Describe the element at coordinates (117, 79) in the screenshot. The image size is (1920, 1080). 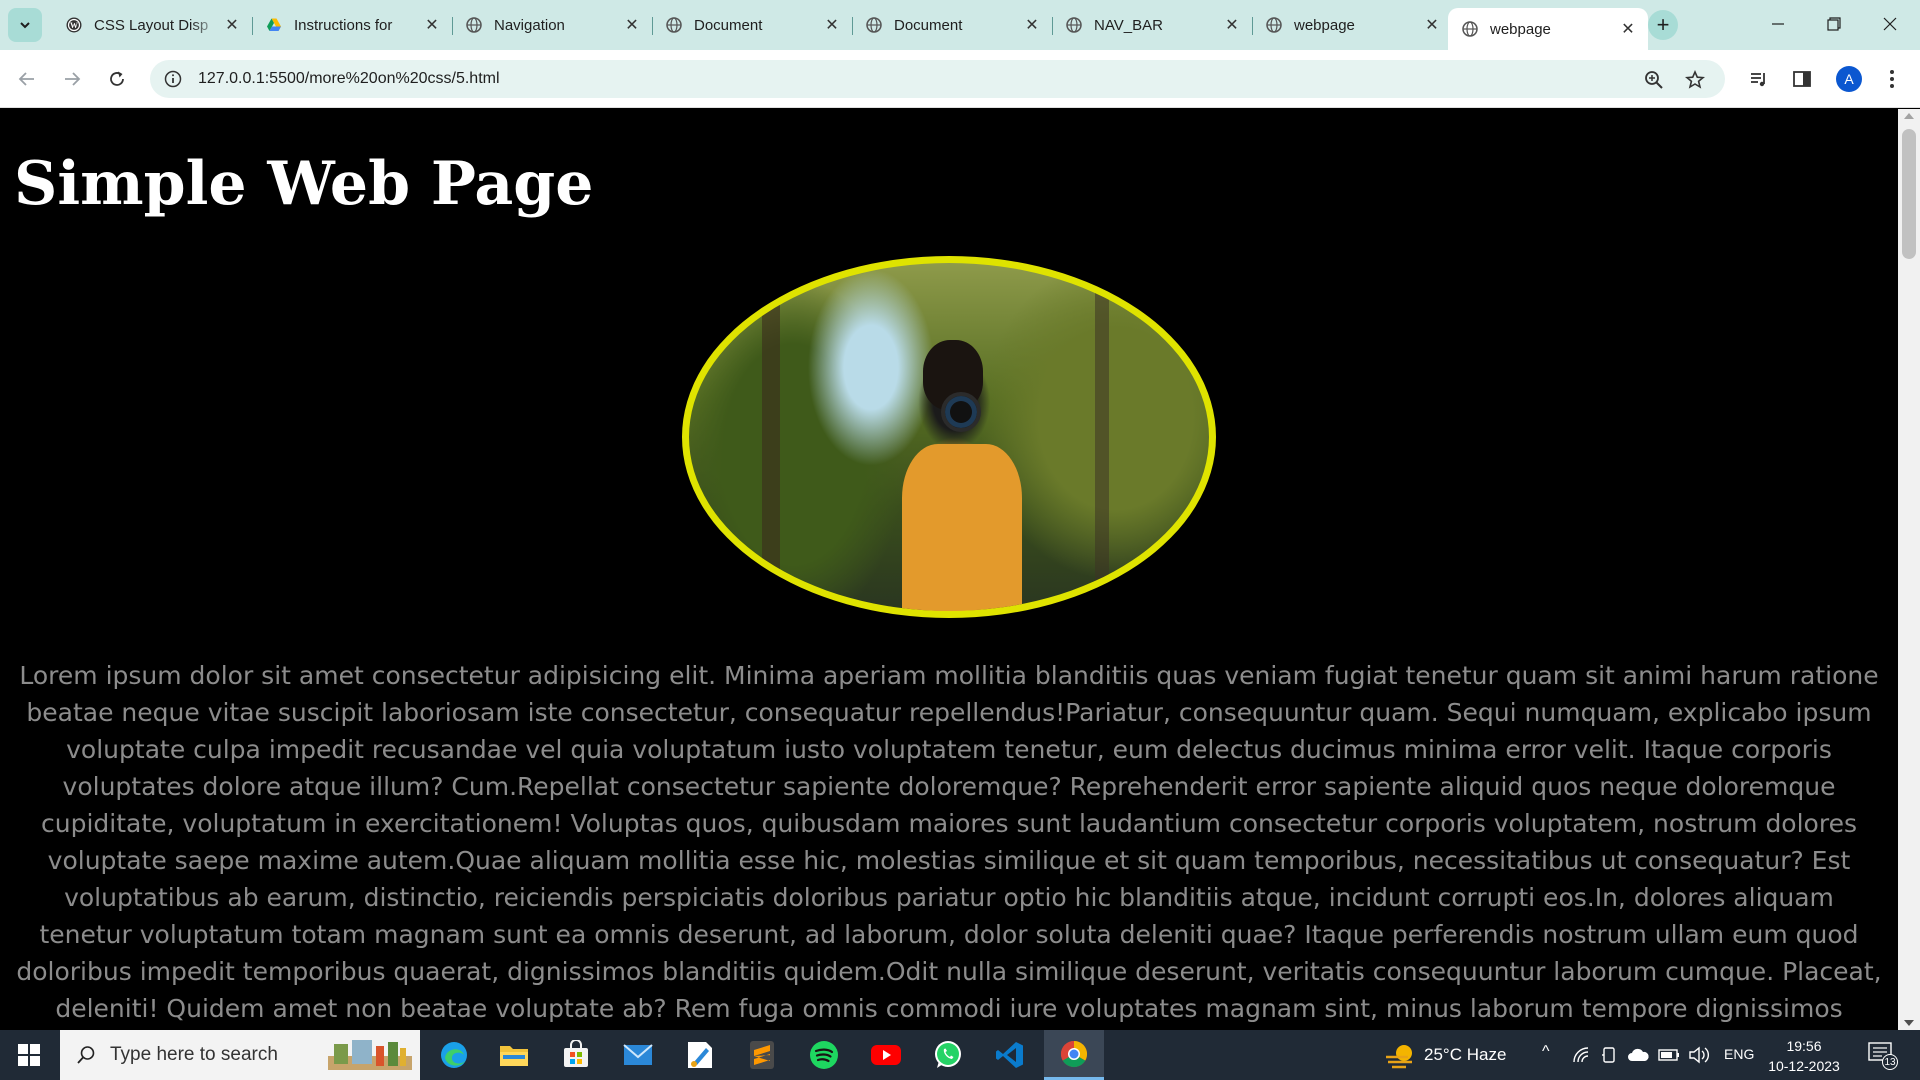
I see `reload-button` at that location.